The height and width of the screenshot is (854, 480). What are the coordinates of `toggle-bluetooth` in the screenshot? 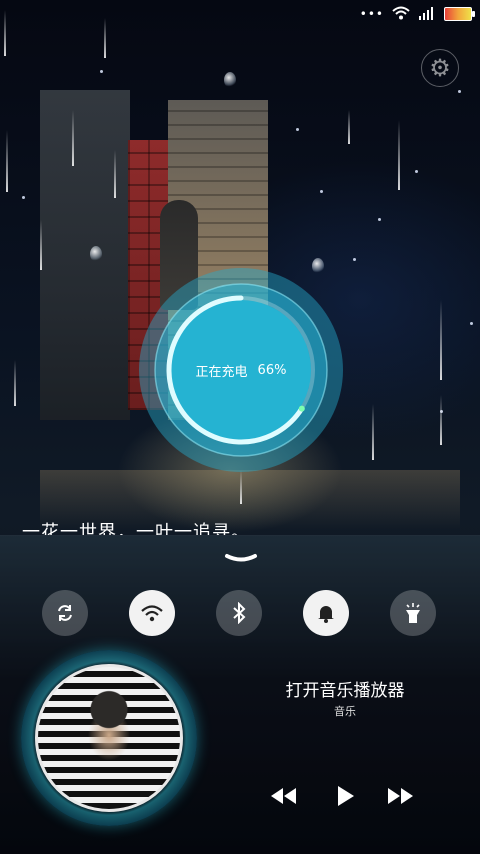 It's located at (239, 613).